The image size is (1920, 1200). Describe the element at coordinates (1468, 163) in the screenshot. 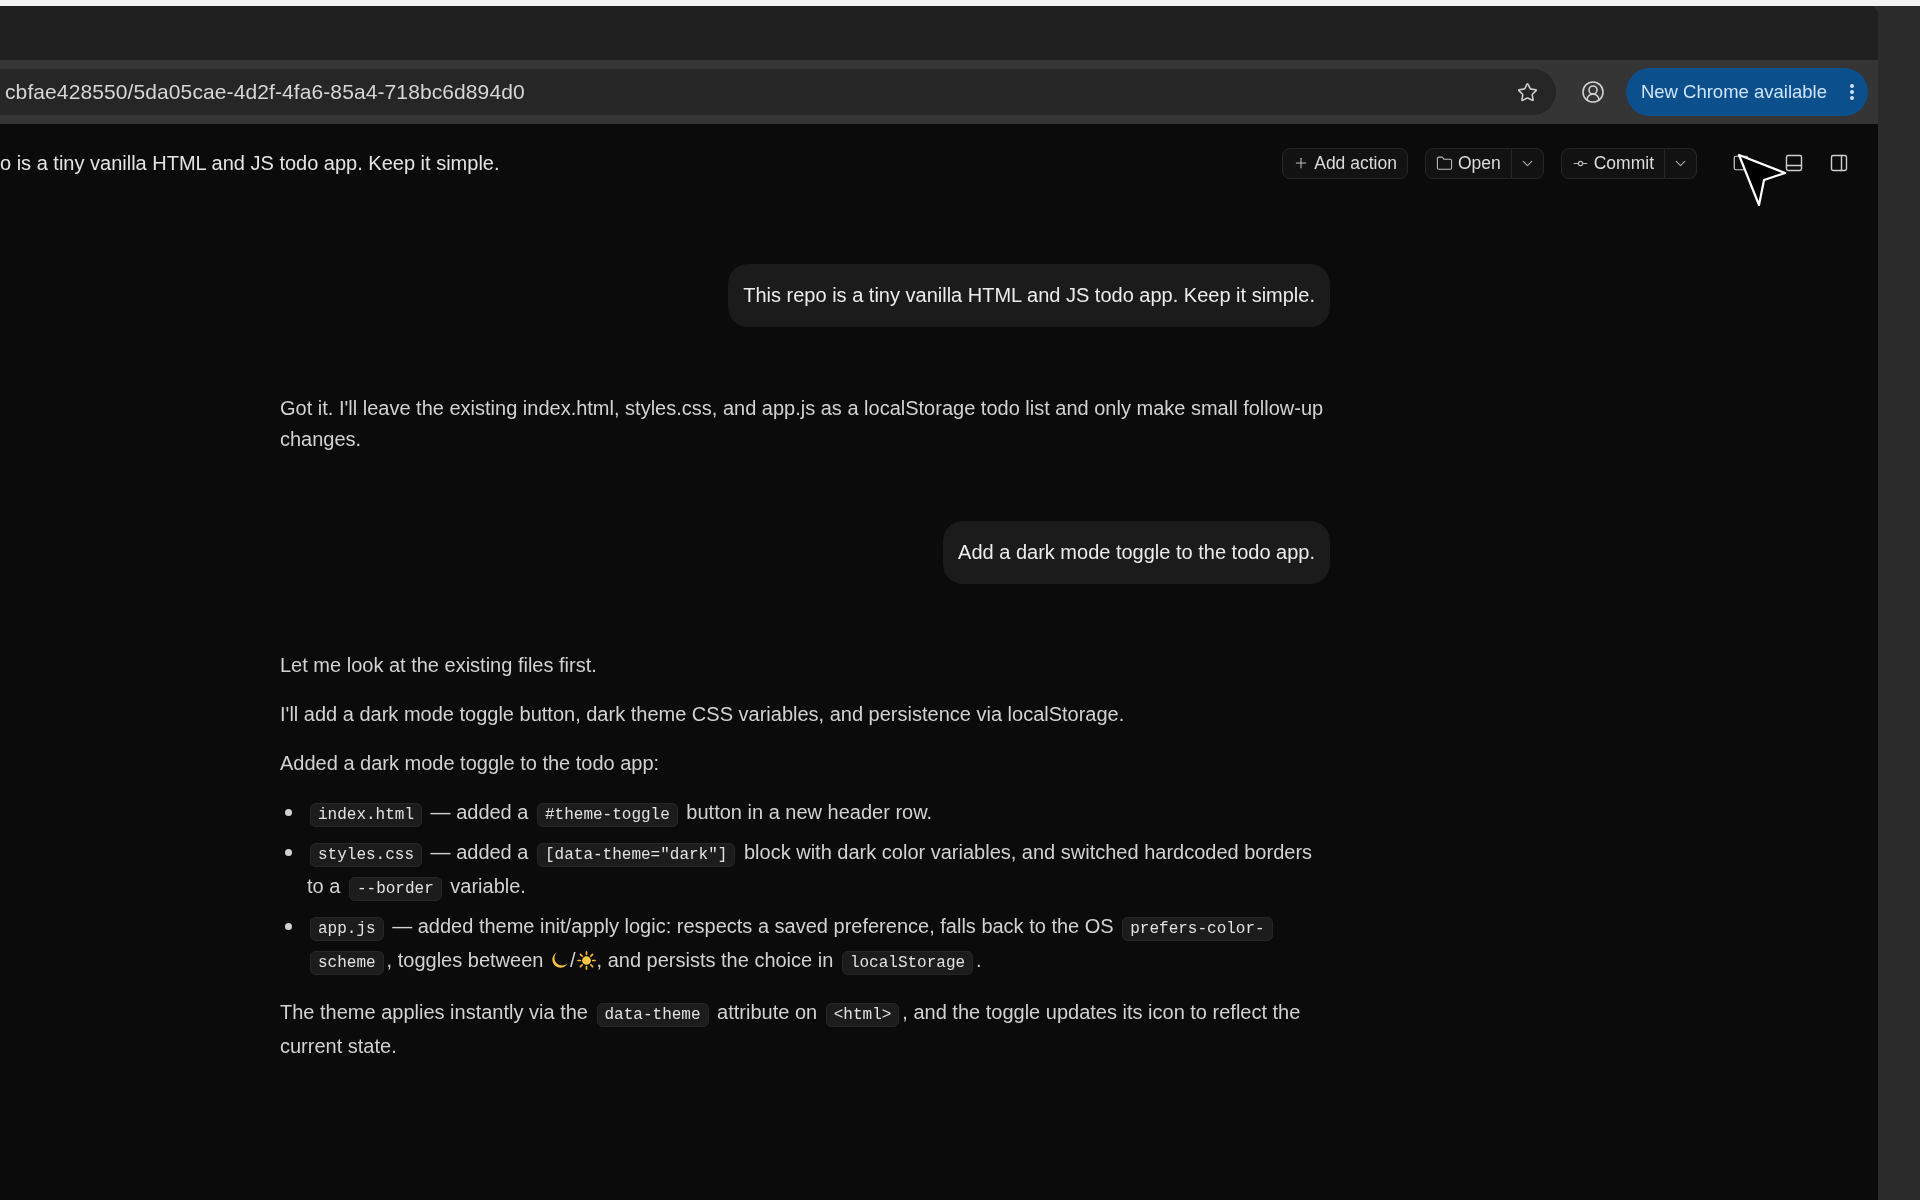

I see `open-button: Open` at that location.